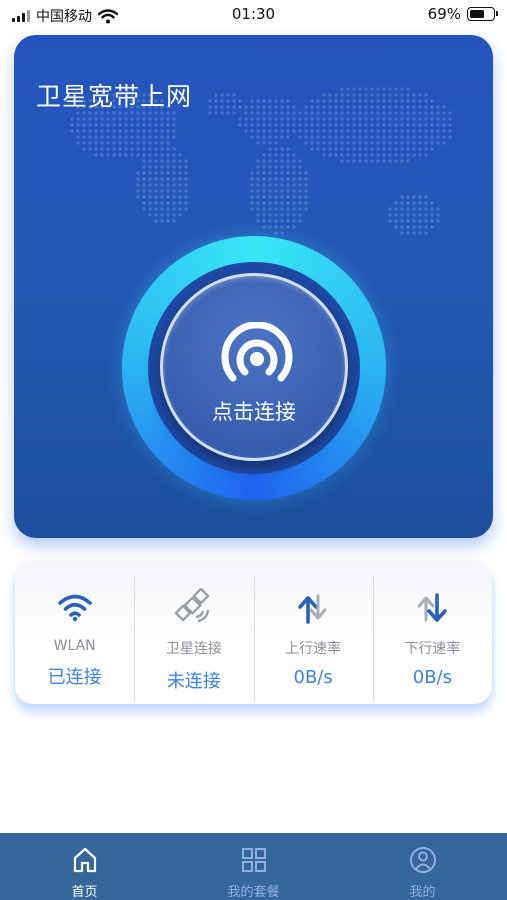  I want to click on tab-my-plan: 我的套餐, so click(253, 866).